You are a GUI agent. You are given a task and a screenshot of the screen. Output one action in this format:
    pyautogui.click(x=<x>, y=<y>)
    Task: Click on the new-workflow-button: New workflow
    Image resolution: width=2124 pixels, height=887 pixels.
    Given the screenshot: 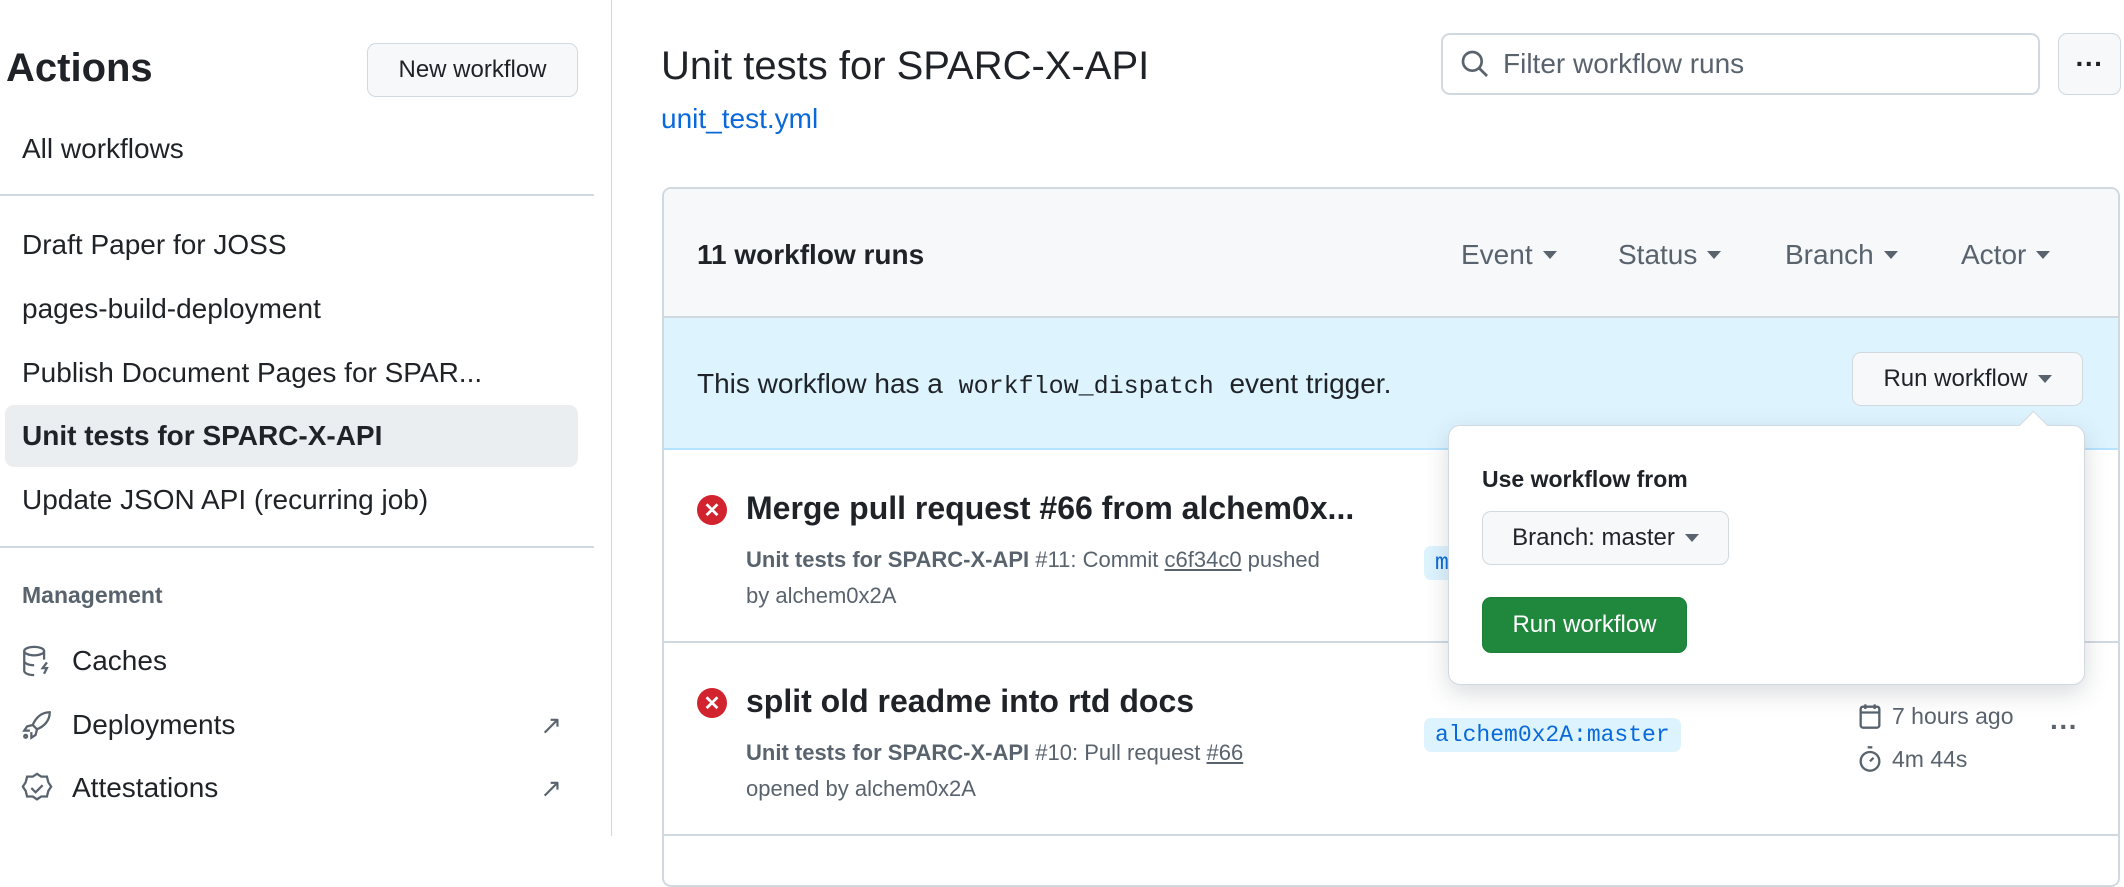 What is the action you would take?
    pyautogui.click(x=472, y=70)
    